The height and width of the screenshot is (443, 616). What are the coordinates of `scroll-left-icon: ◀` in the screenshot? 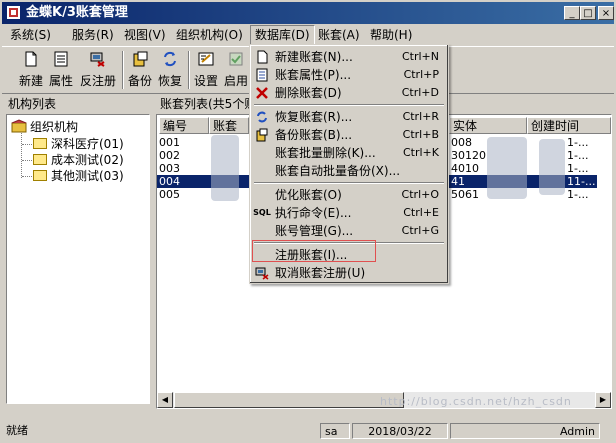 It's located at (165, 400).